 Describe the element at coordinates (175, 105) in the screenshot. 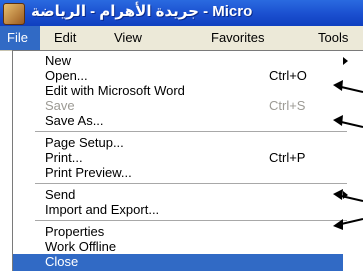

I see `menu-item-save: Save Ctrl+S` at that location.